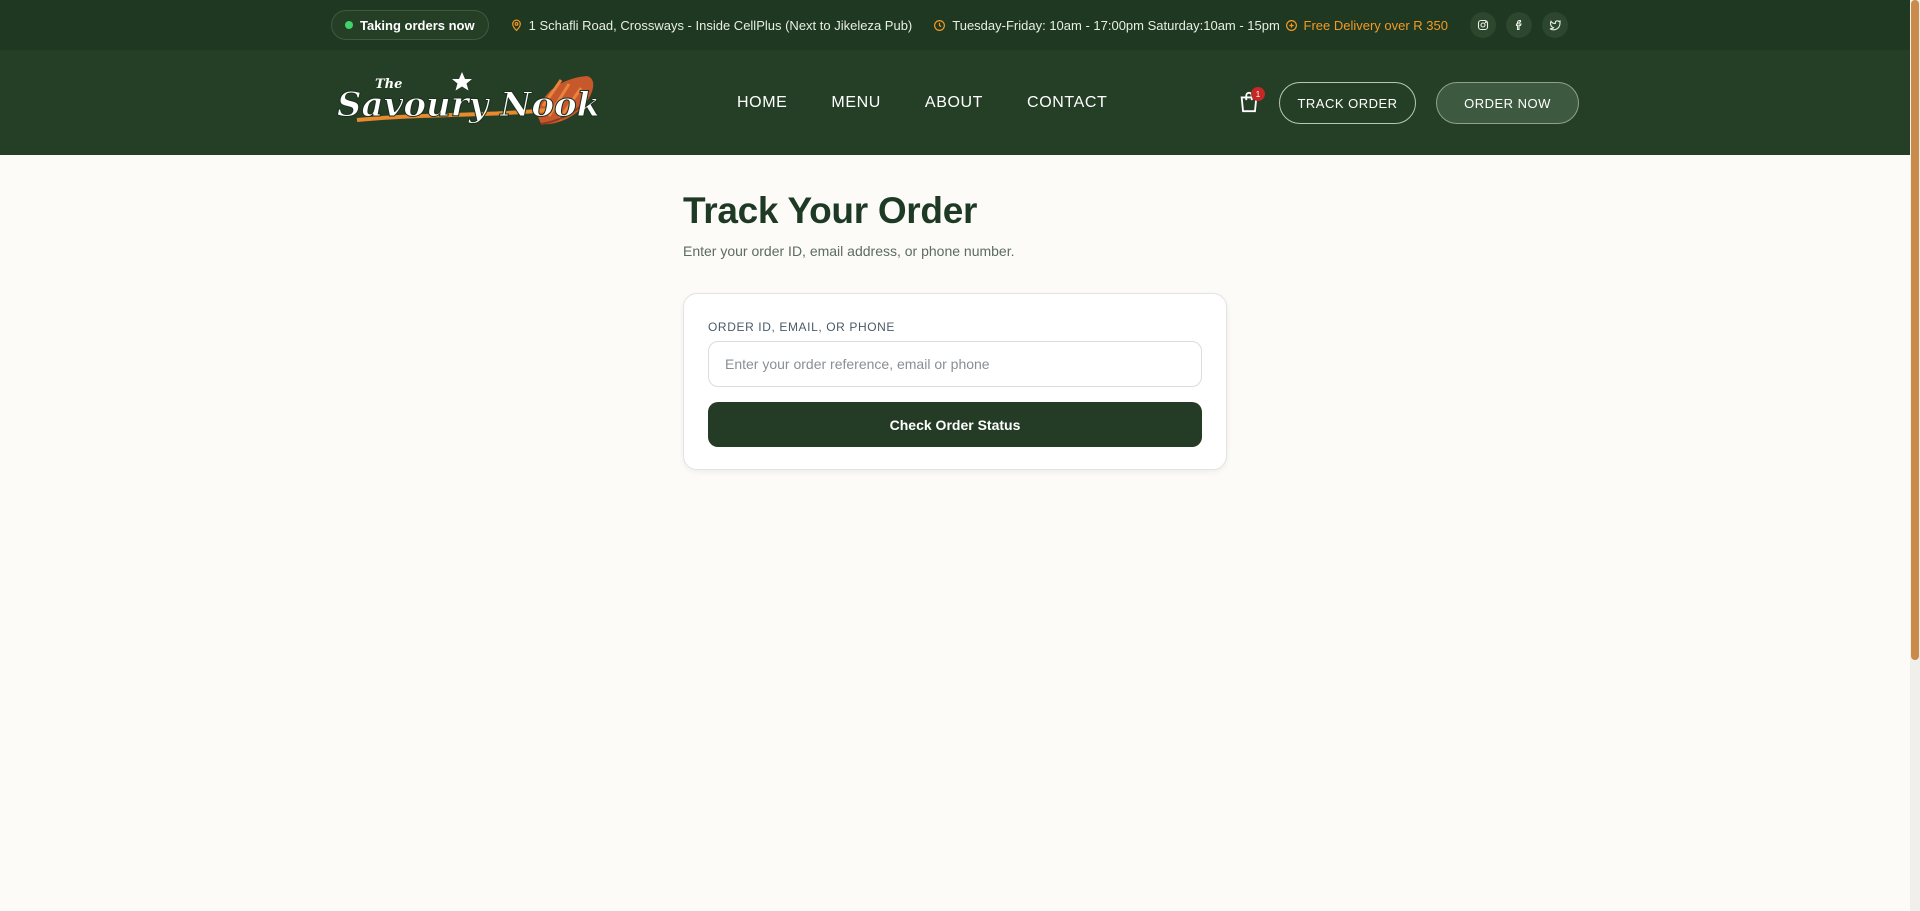 Image resolution: width=1920 pixels, height=911 pixels. I want to click on order-now-button: ORDER NOW, so click(1507, 103).